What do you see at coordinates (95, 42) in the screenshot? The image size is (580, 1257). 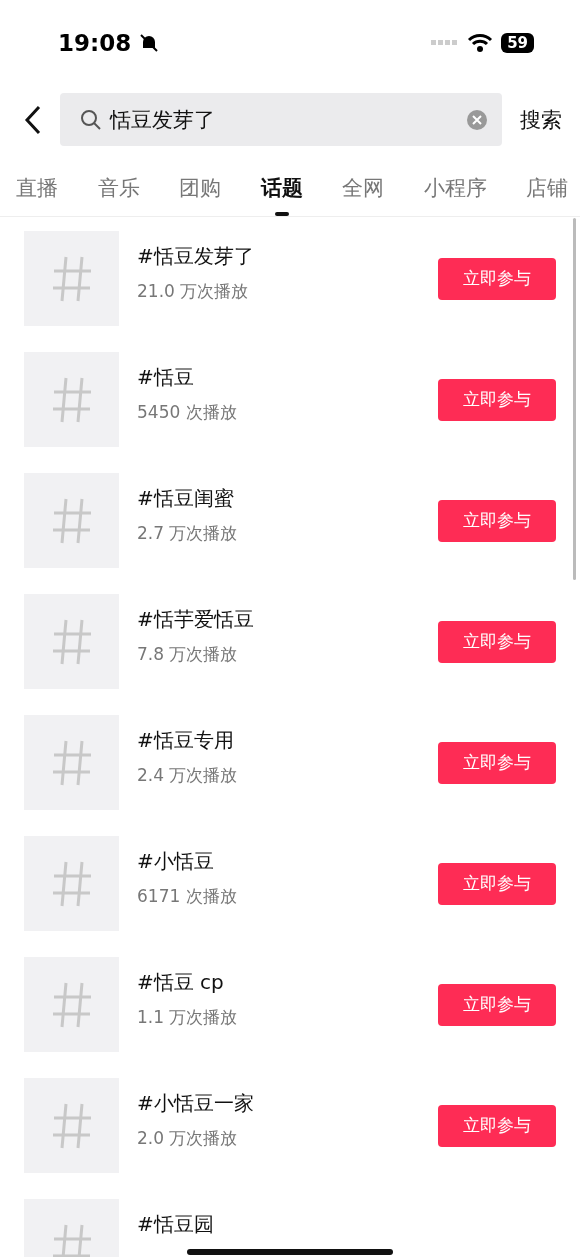 I see `status-time: 19:08` at bounding box center [95, 42].